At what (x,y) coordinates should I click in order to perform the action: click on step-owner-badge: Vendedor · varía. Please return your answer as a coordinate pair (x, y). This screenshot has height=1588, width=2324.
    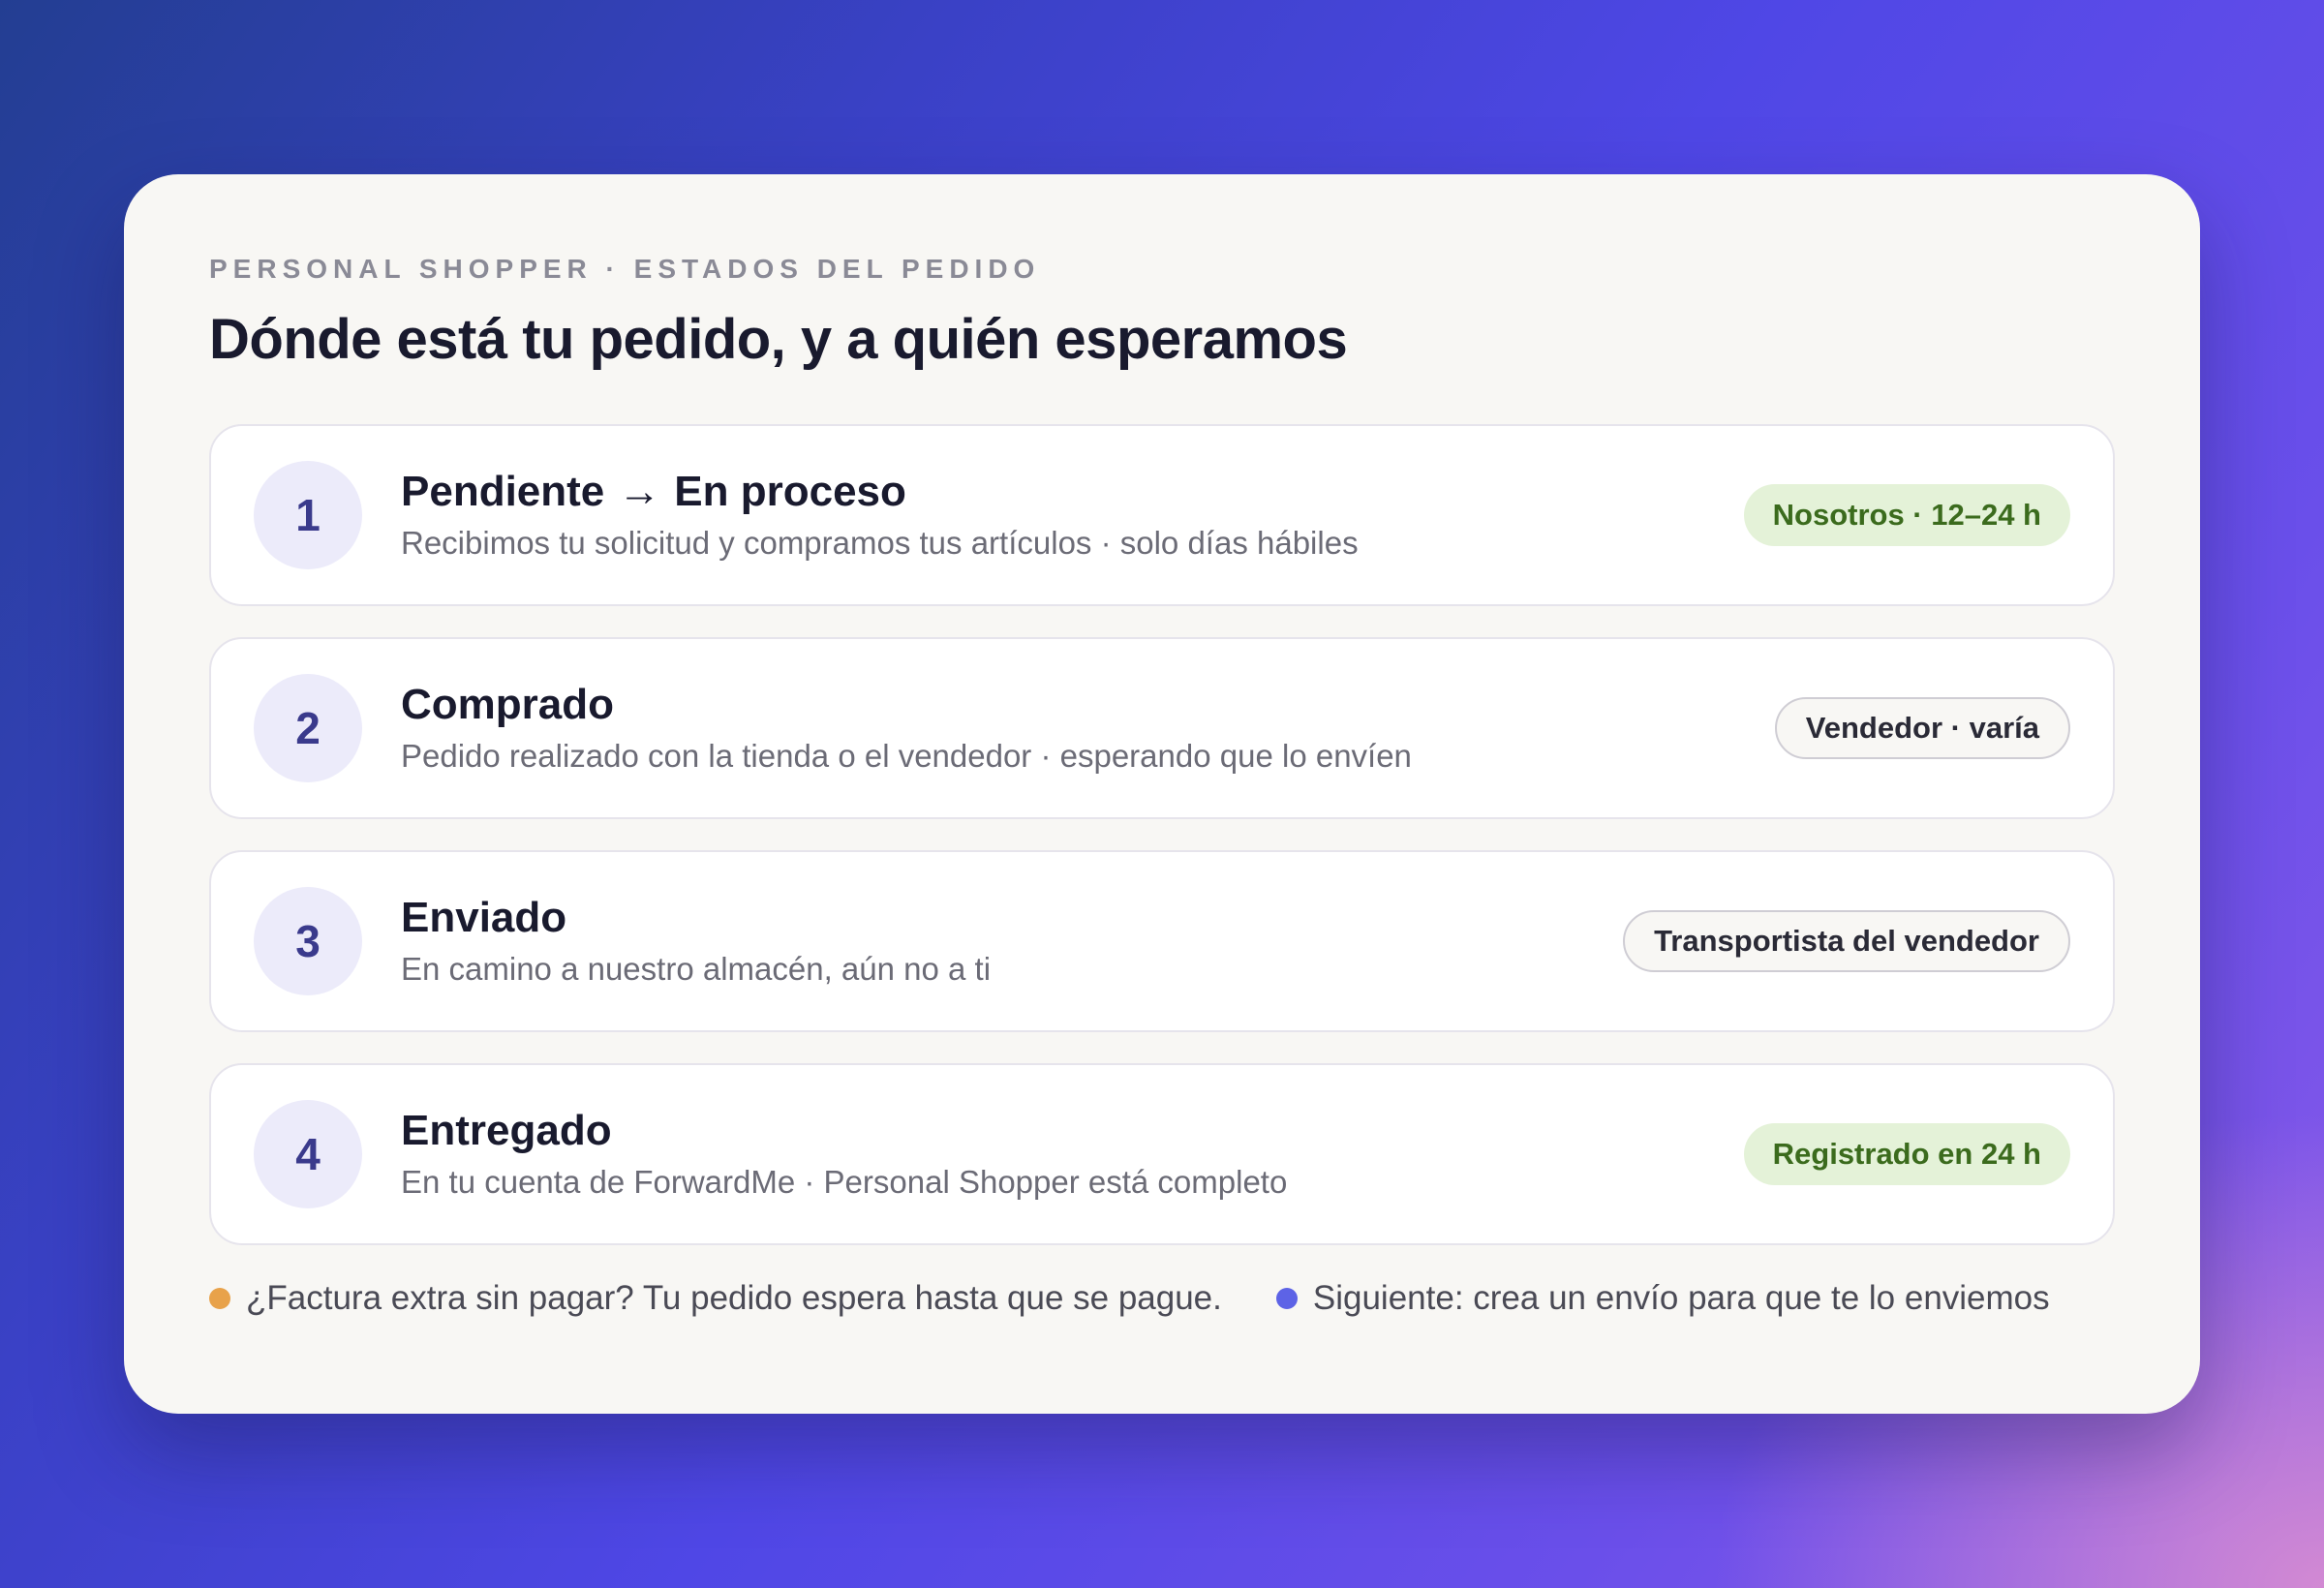
    Looking at the image, I should click on (1922, 728).